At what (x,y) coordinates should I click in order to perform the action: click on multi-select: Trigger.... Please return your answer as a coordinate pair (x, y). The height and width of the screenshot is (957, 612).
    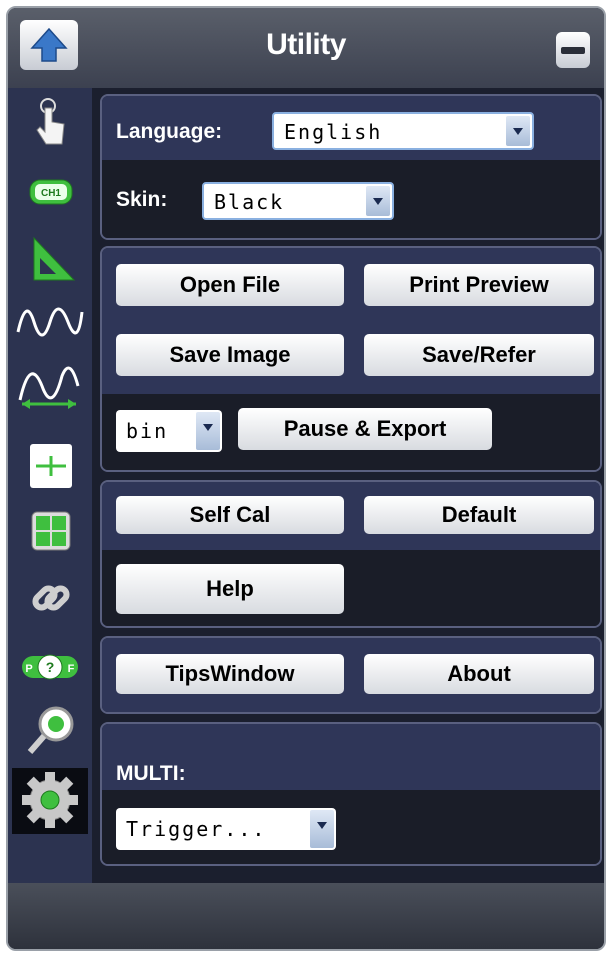
    Looking at the image, I should click on (226, 829).